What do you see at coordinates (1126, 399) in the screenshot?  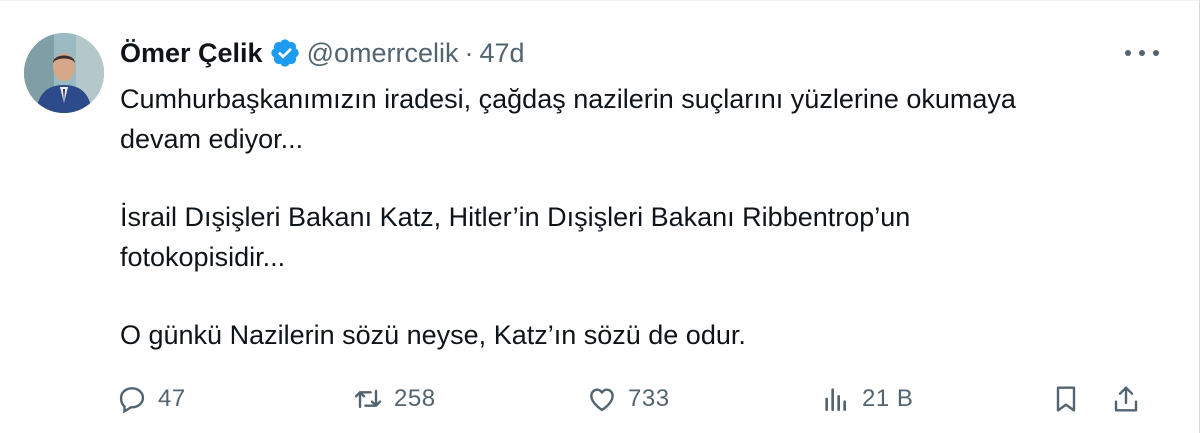 I see `share-upload-icon` at bounding box center [1126, 399].